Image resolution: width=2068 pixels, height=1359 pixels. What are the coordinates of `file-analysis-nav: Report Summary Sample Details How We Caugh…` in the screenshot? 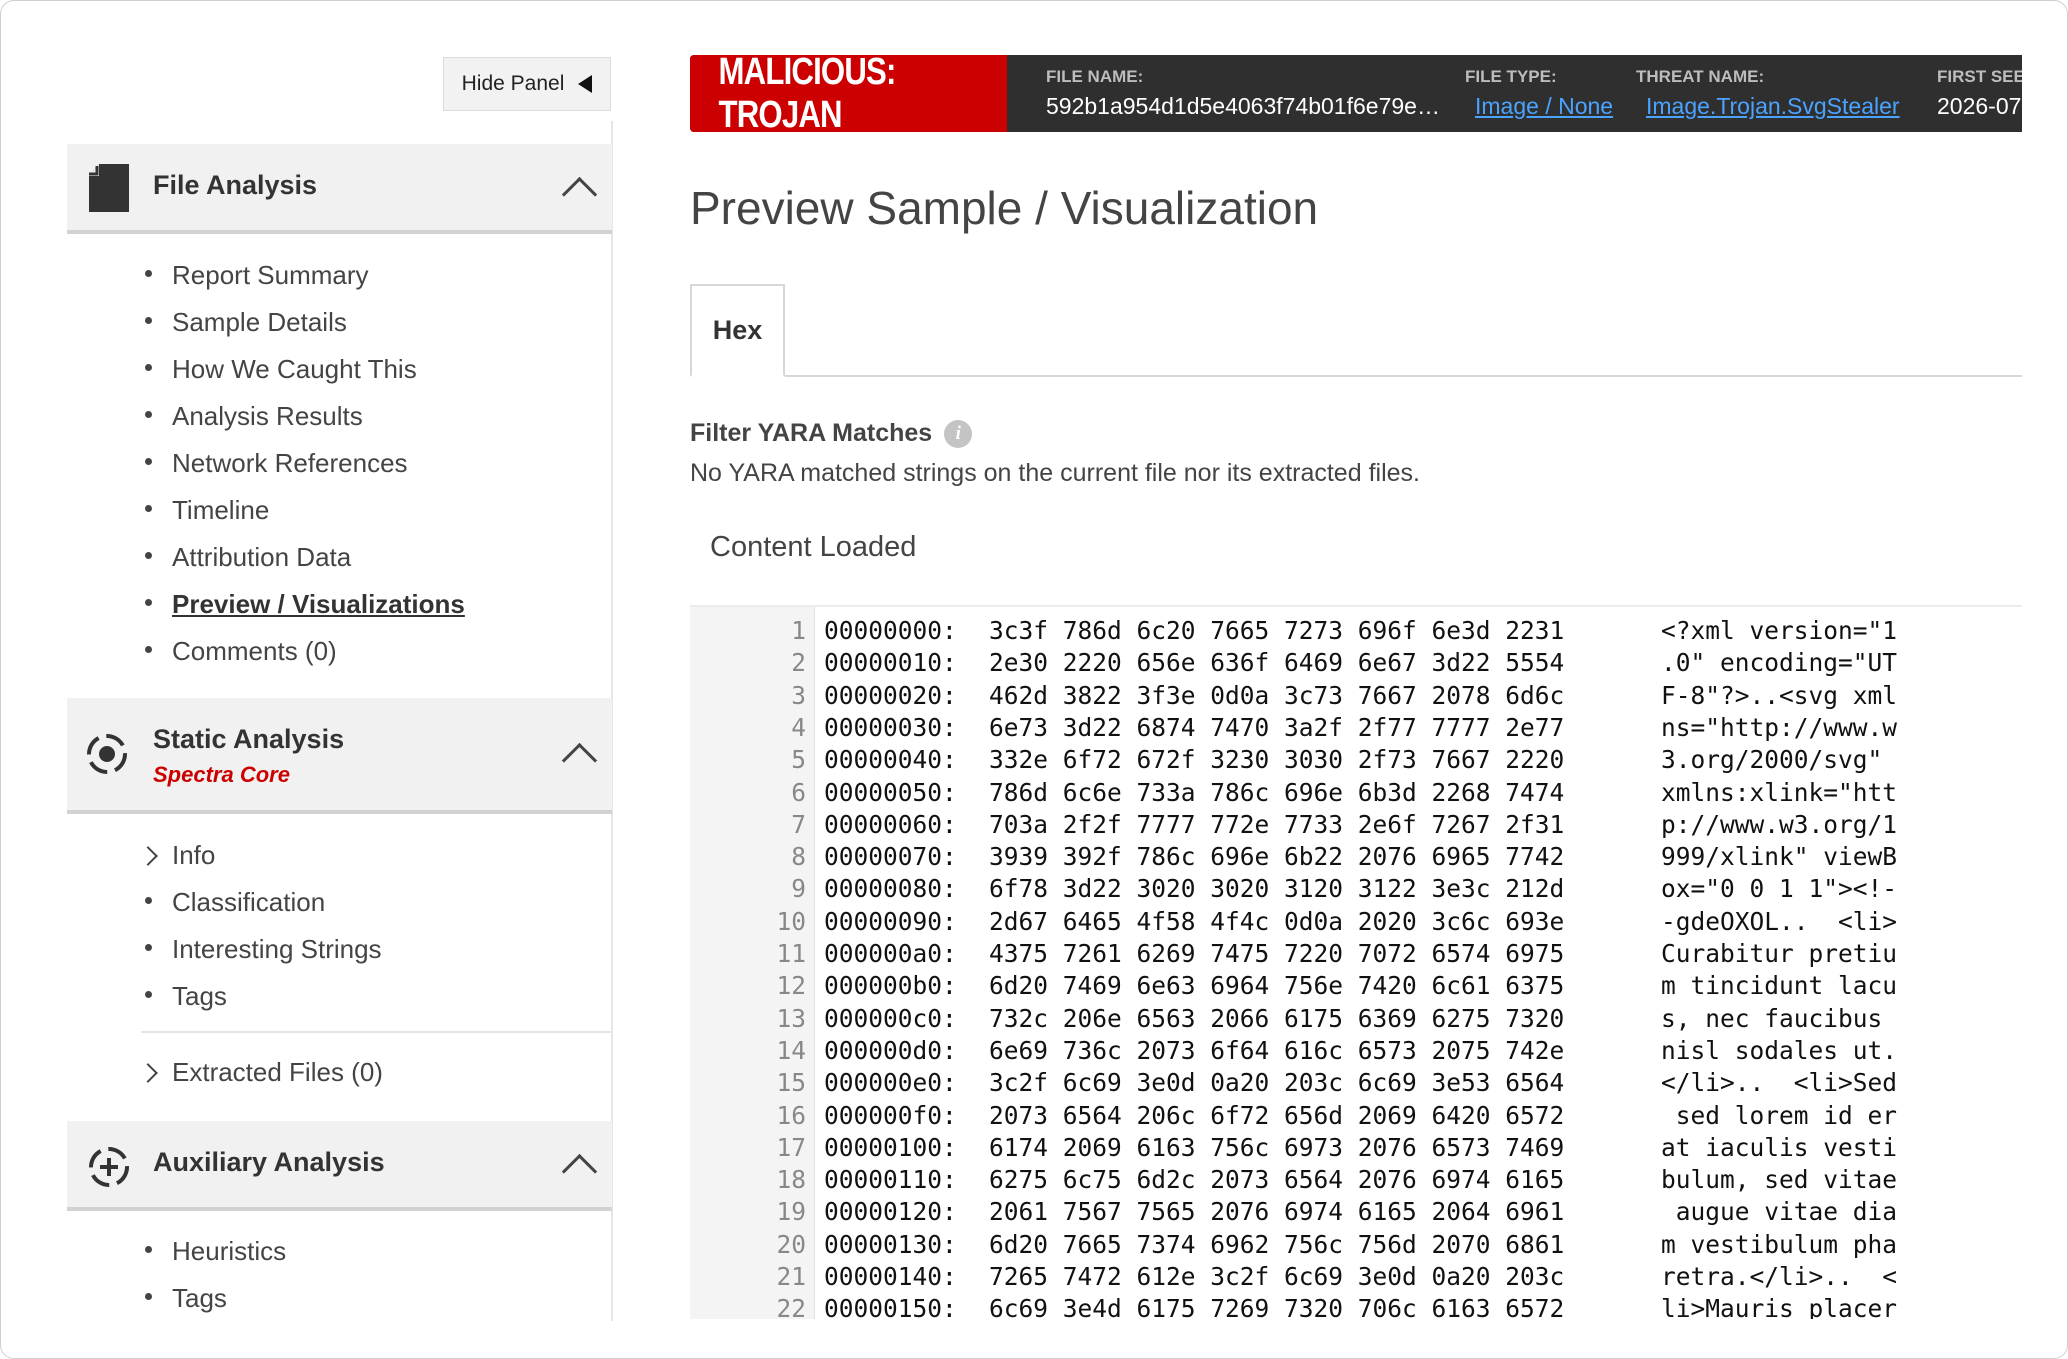 It's located at (303, 463).